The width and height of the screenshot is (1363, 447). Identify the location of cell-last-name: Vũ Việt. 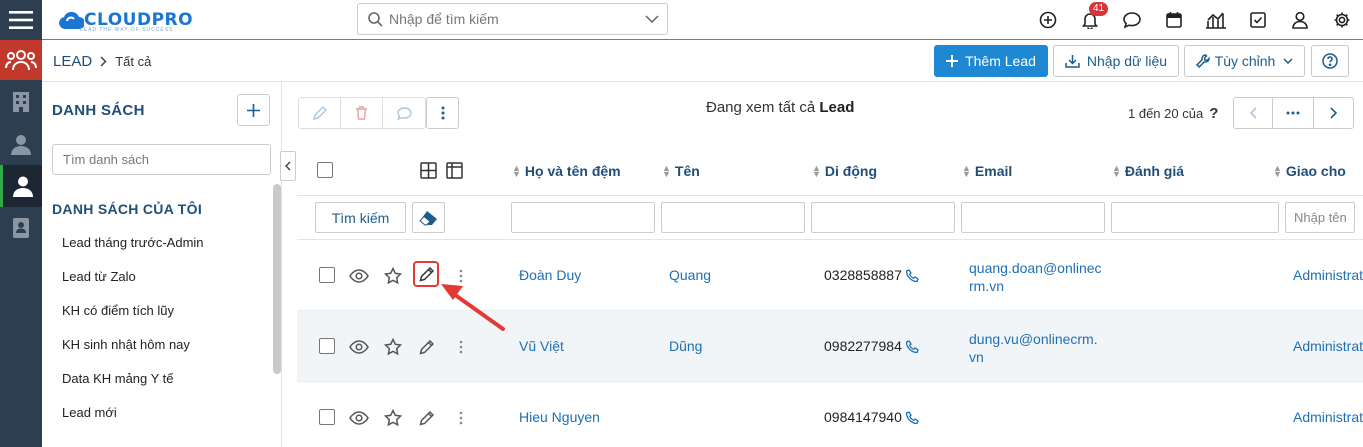
(541, 346).